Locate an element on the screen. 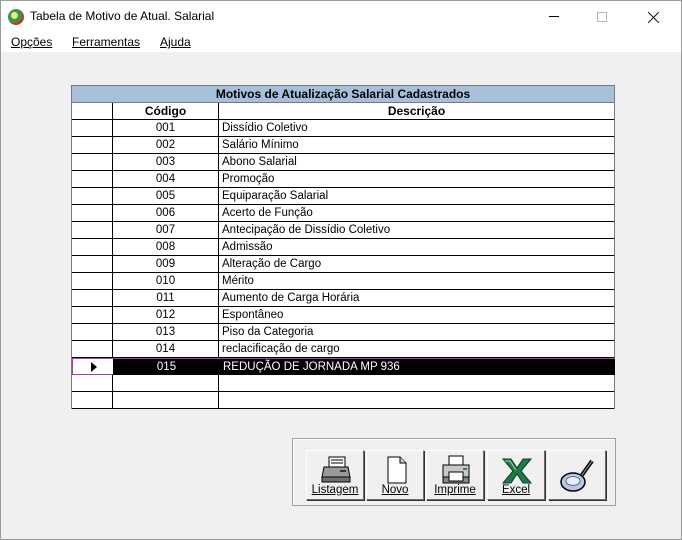  cell-codigo: 015 is located at coordinates (167, 367).